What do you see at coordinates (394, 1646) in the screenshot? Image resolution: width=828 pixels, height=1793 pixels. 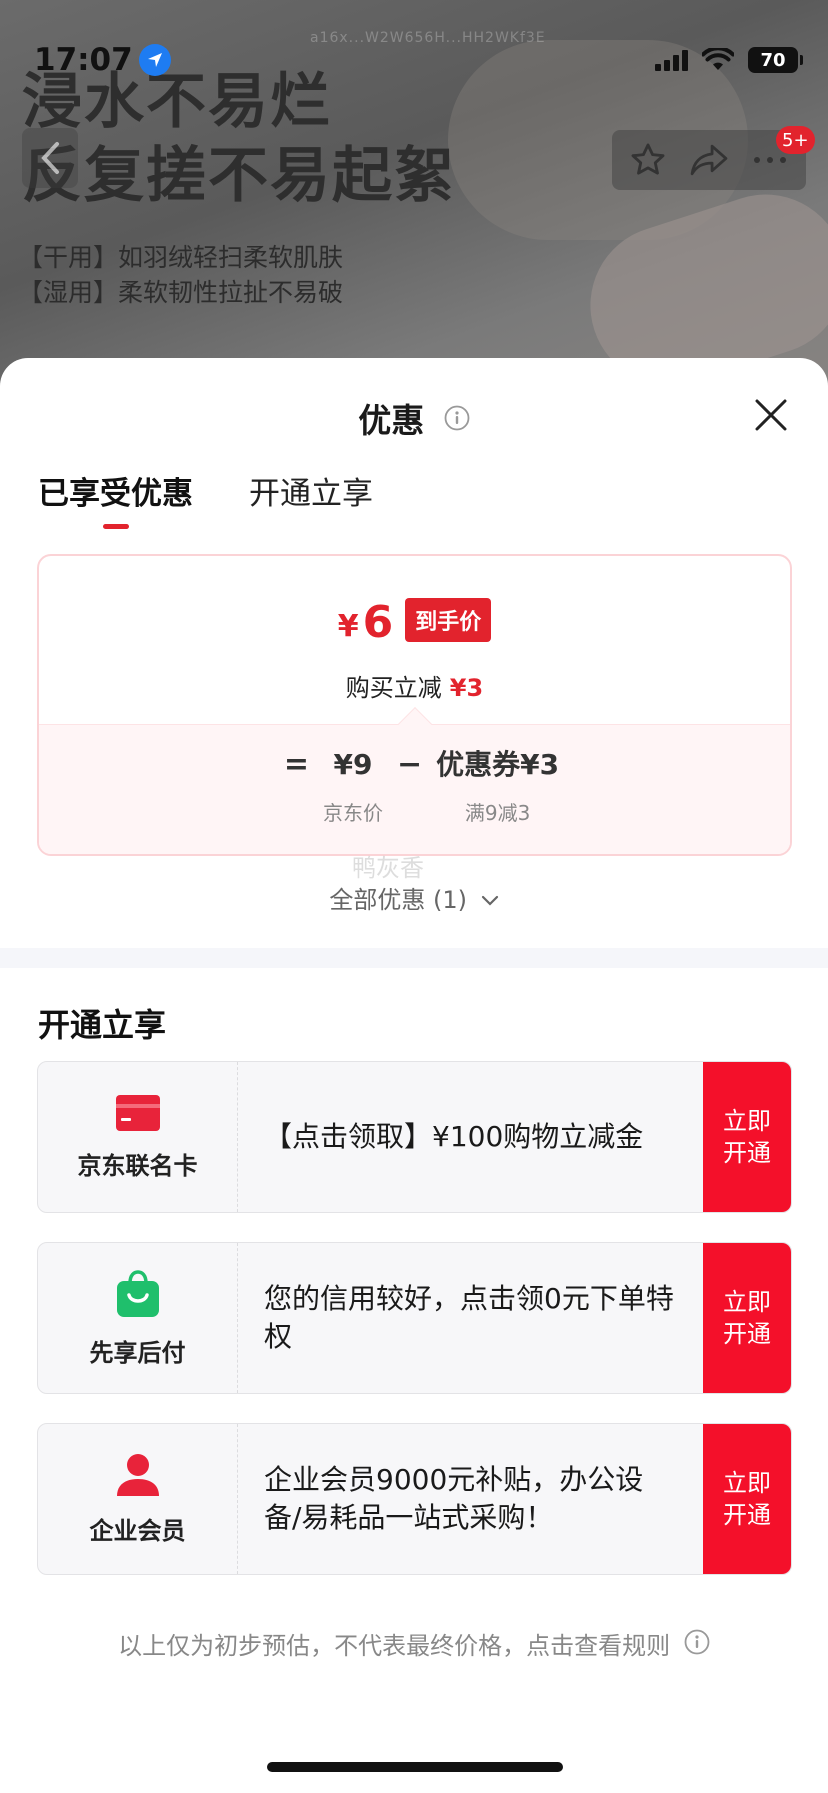 I see `footnote-text: 以上仅为初步预估，不代表最终价格，点击查看规则` at bounding box center [394, 1646].